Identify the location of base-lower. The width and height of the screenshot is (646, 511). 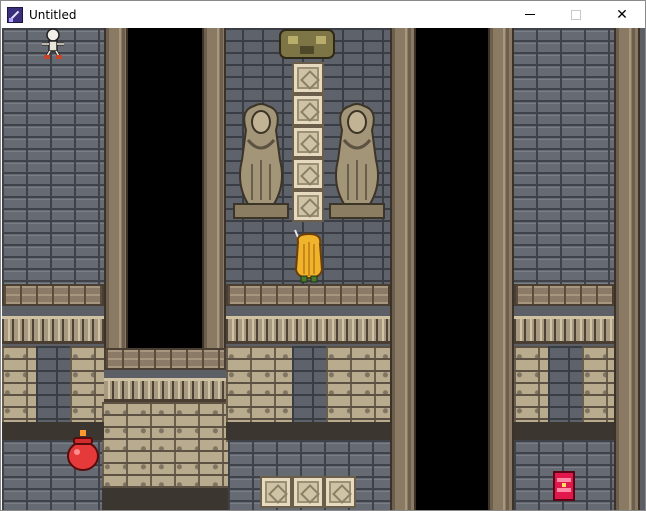
(165, 499).